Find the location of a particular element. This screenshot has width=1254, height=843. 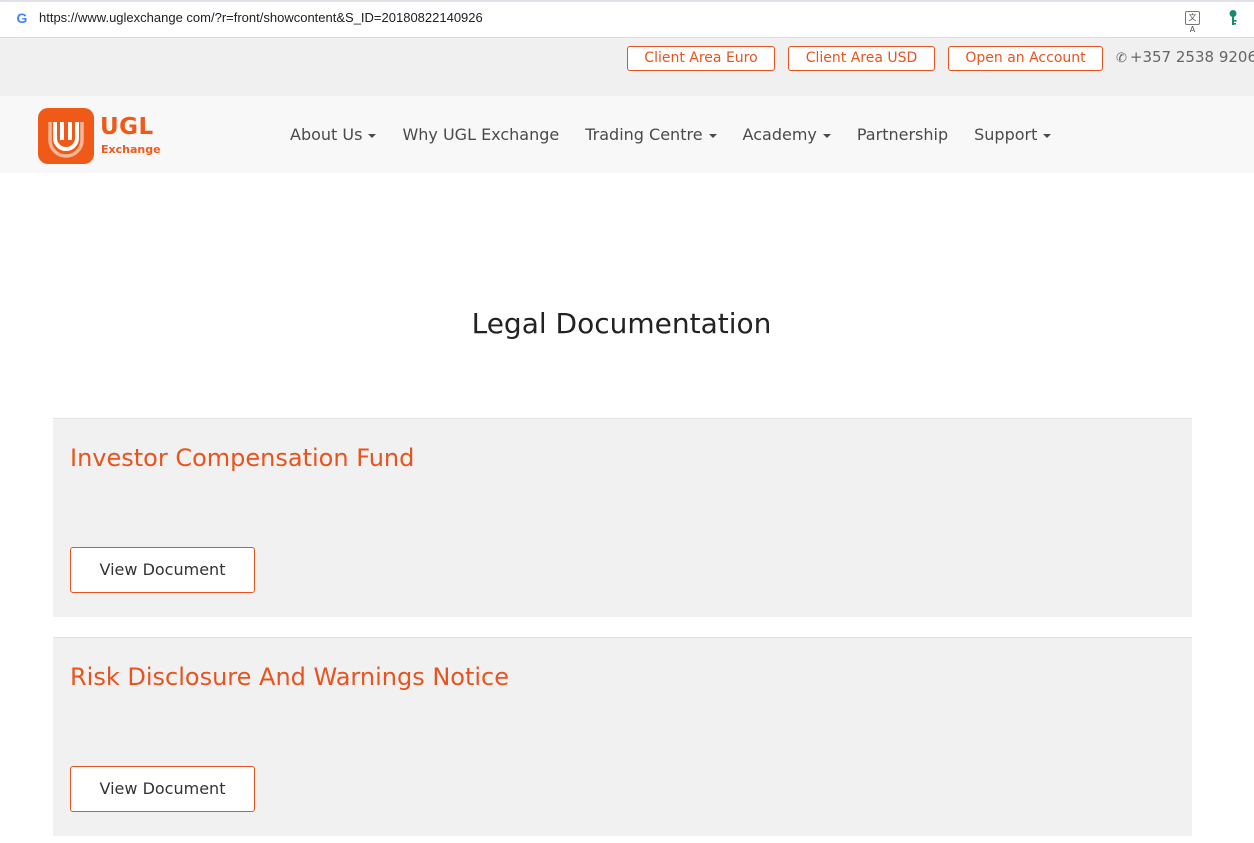

tab-strip-edge is located at coordinates (627, 1).